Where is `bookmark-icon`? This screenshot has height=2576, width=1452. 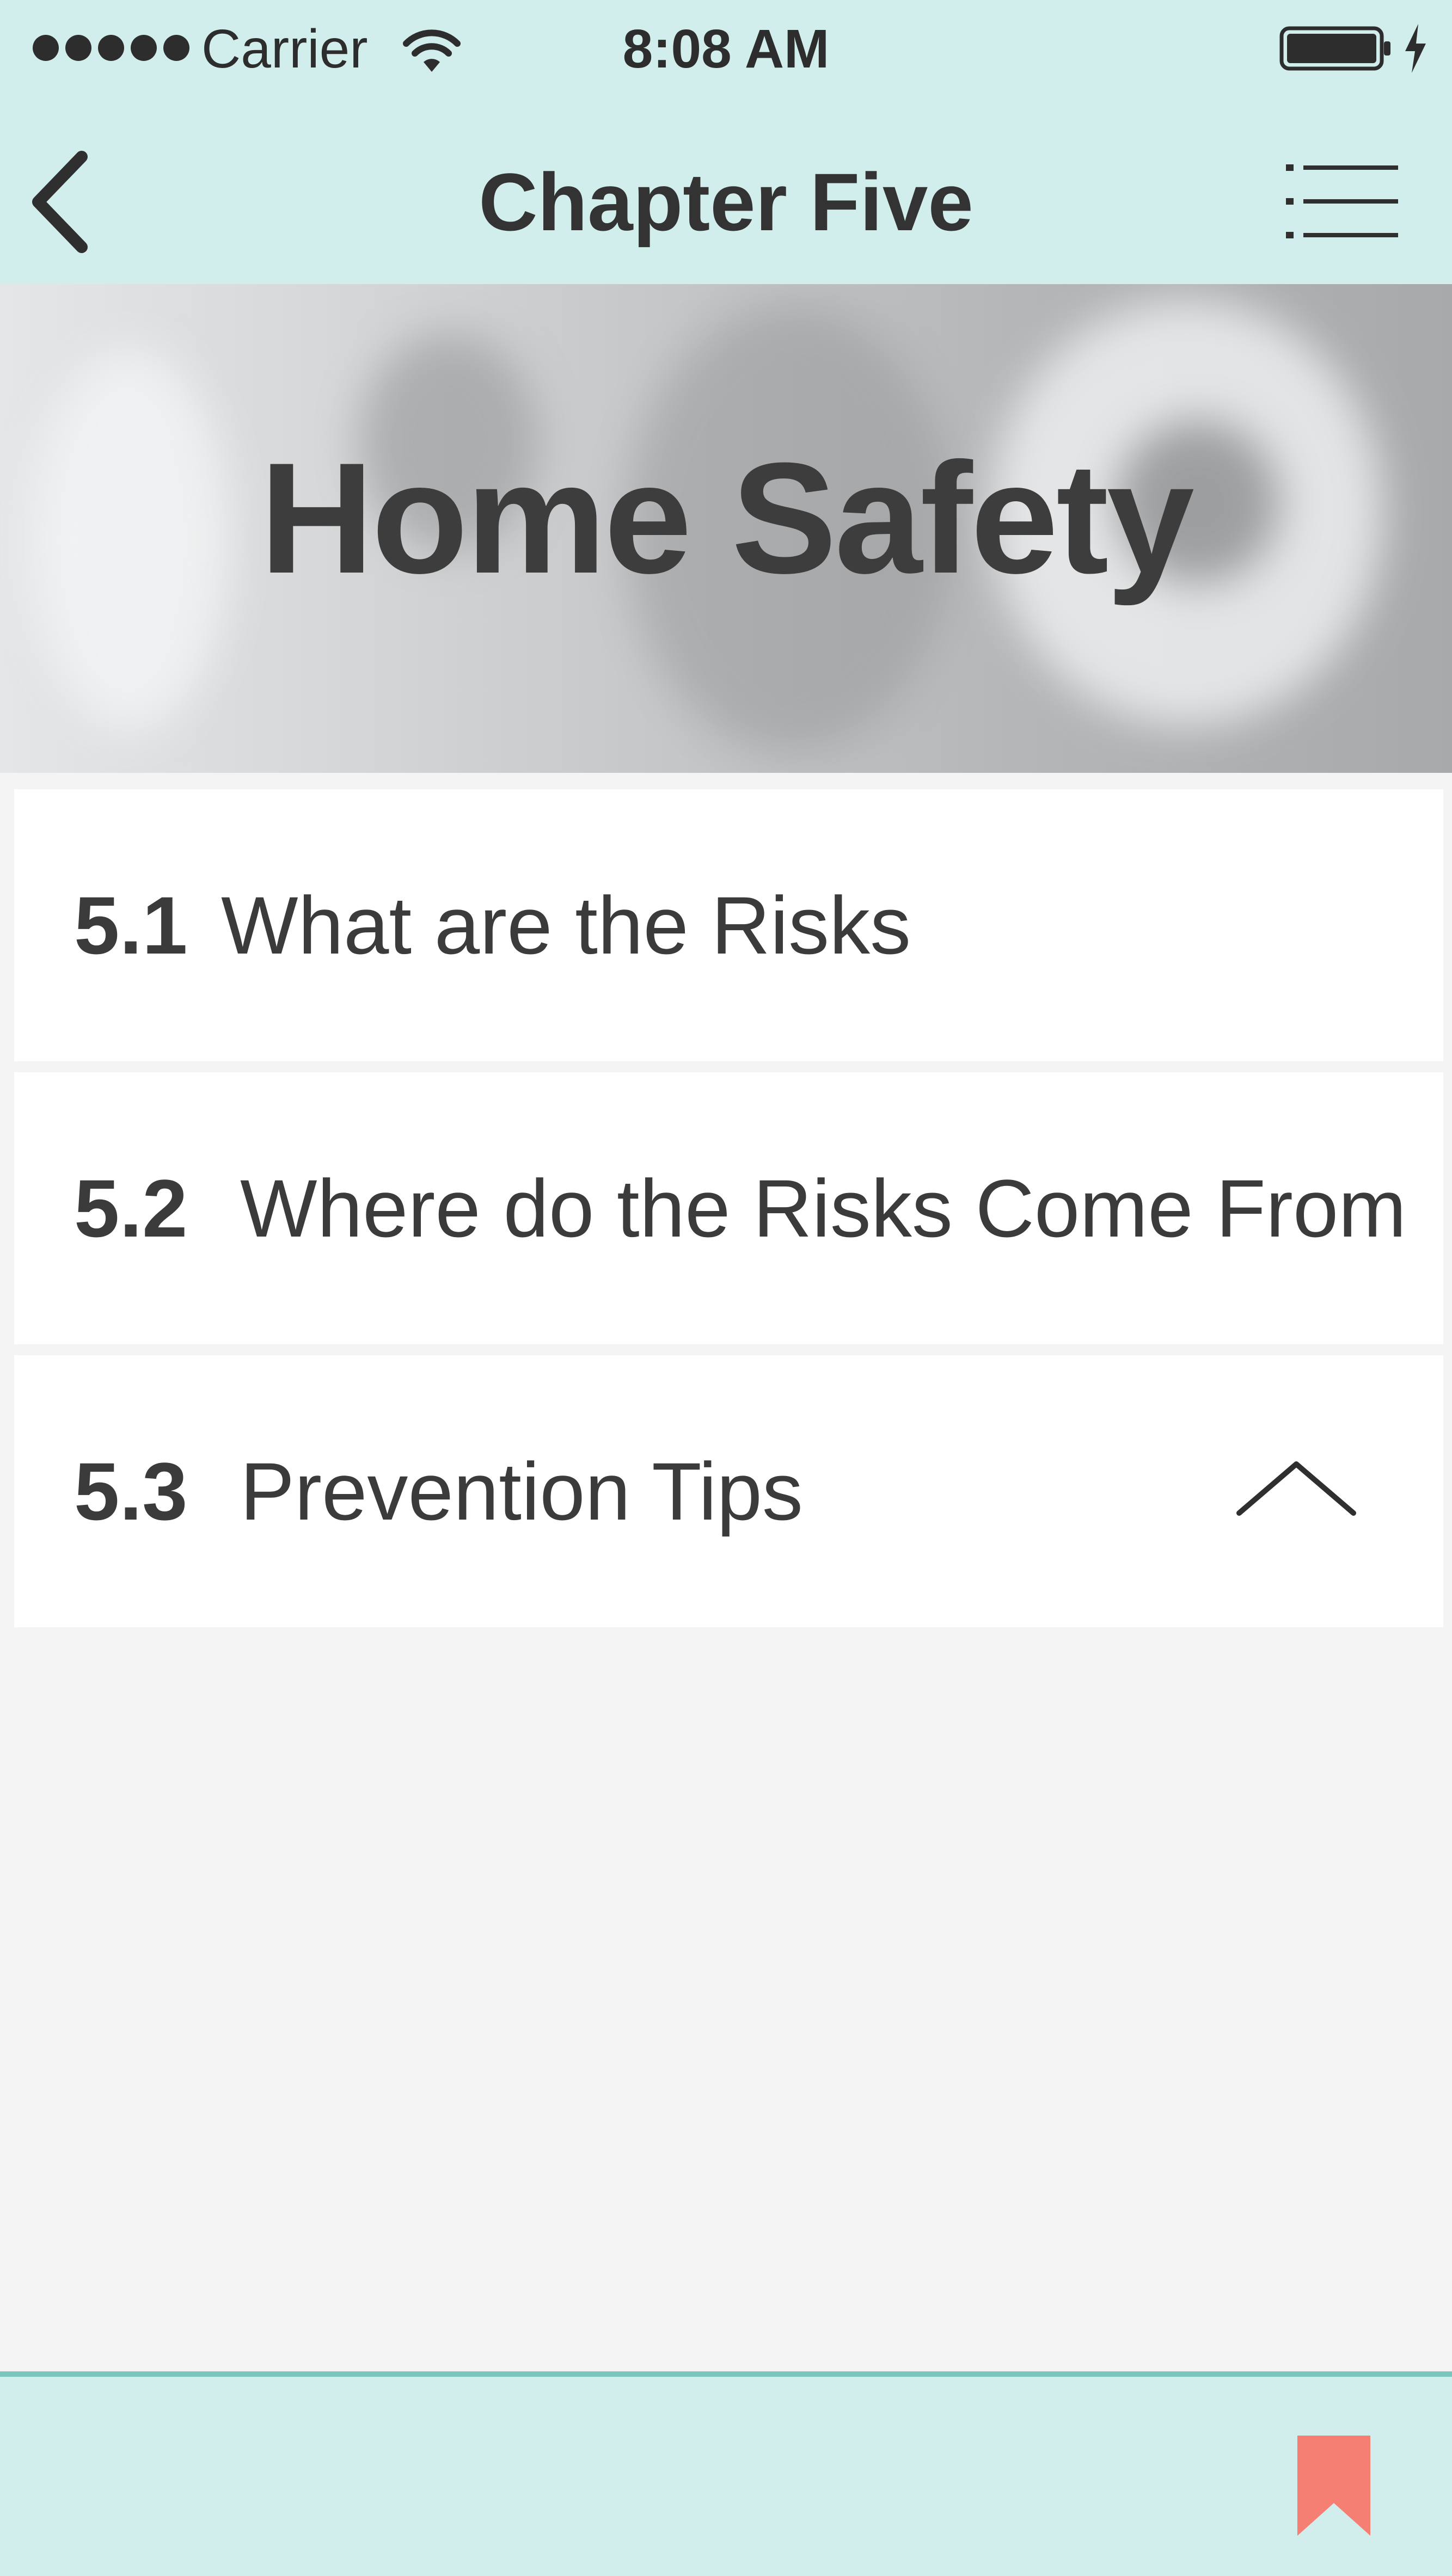
bookmark-icon is located at coordinates (1334, 2485).